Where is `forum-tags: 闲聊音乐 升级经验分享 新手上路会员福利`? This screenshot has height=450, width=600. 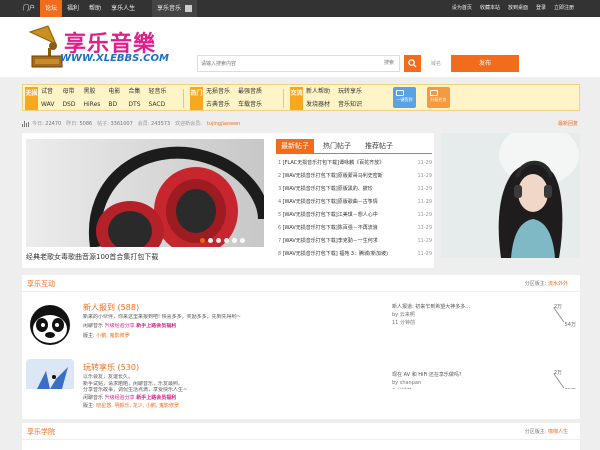
forum-tags: 闲聊音乐 升级经验分享 新手上路会员福利 is located at coordinates (130, 398).